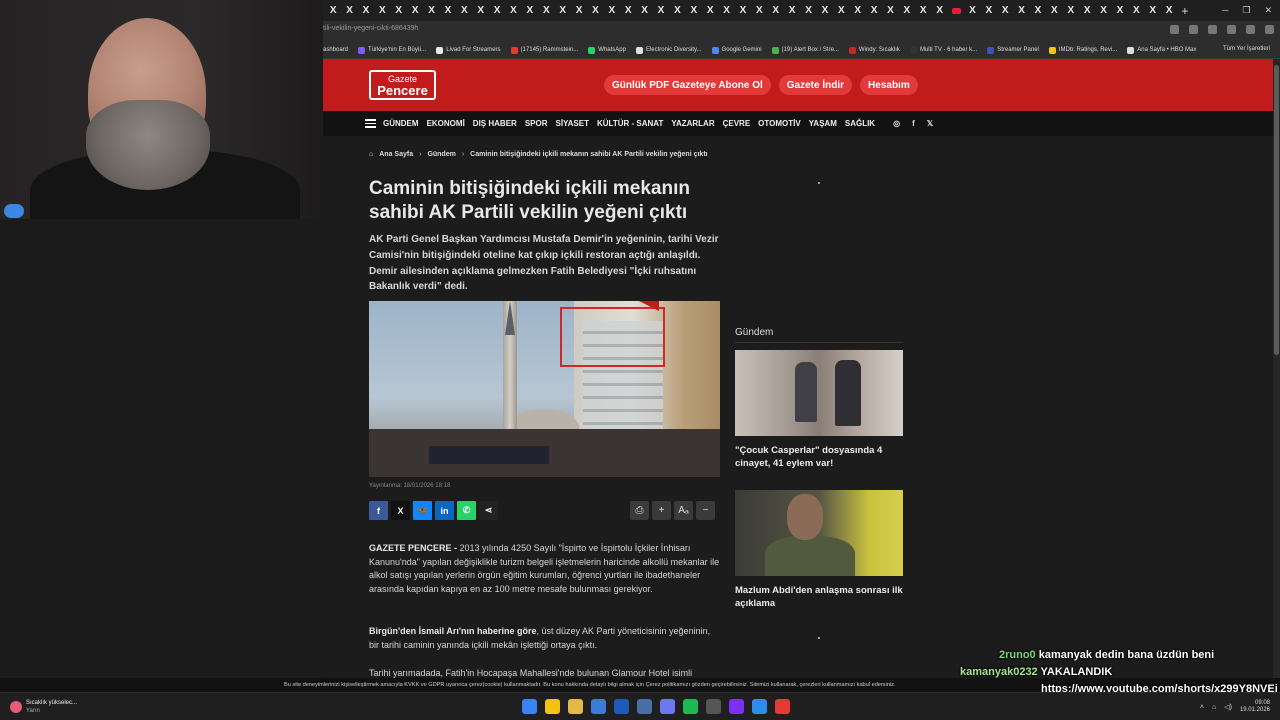 This screenshot has width=1280, height=720. Describe the element at coordinates (402, 85) in the screenshot. I see `site-logo: Gazete Pencere` at that location.